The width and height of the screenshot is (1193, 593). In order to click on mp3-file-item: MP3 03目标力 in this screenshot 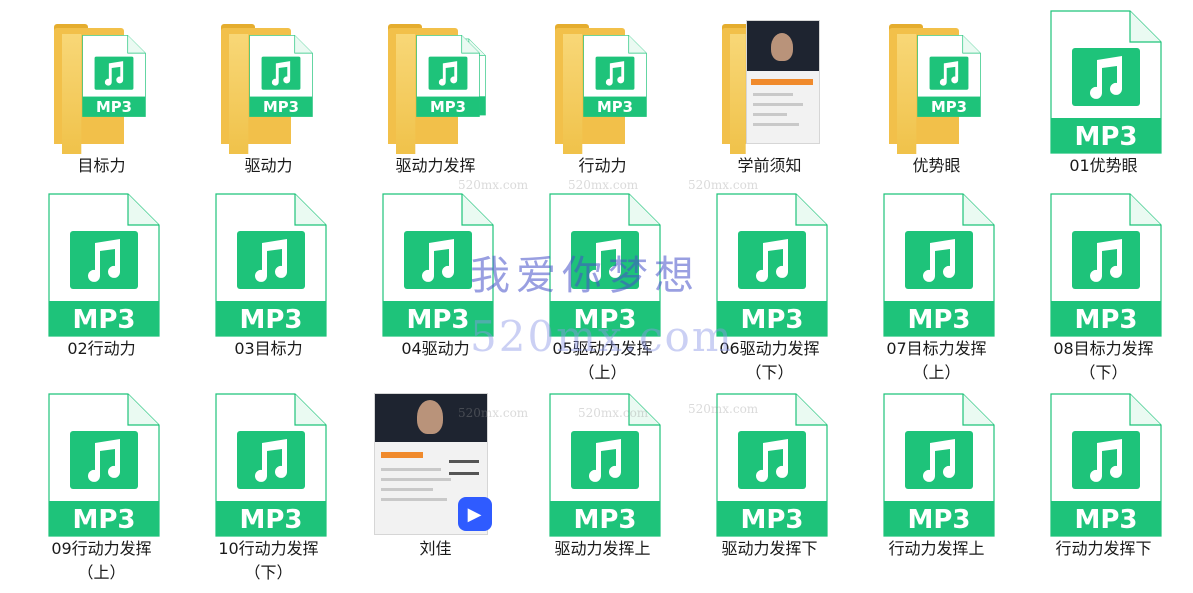, I will do `click(268, 291)`.